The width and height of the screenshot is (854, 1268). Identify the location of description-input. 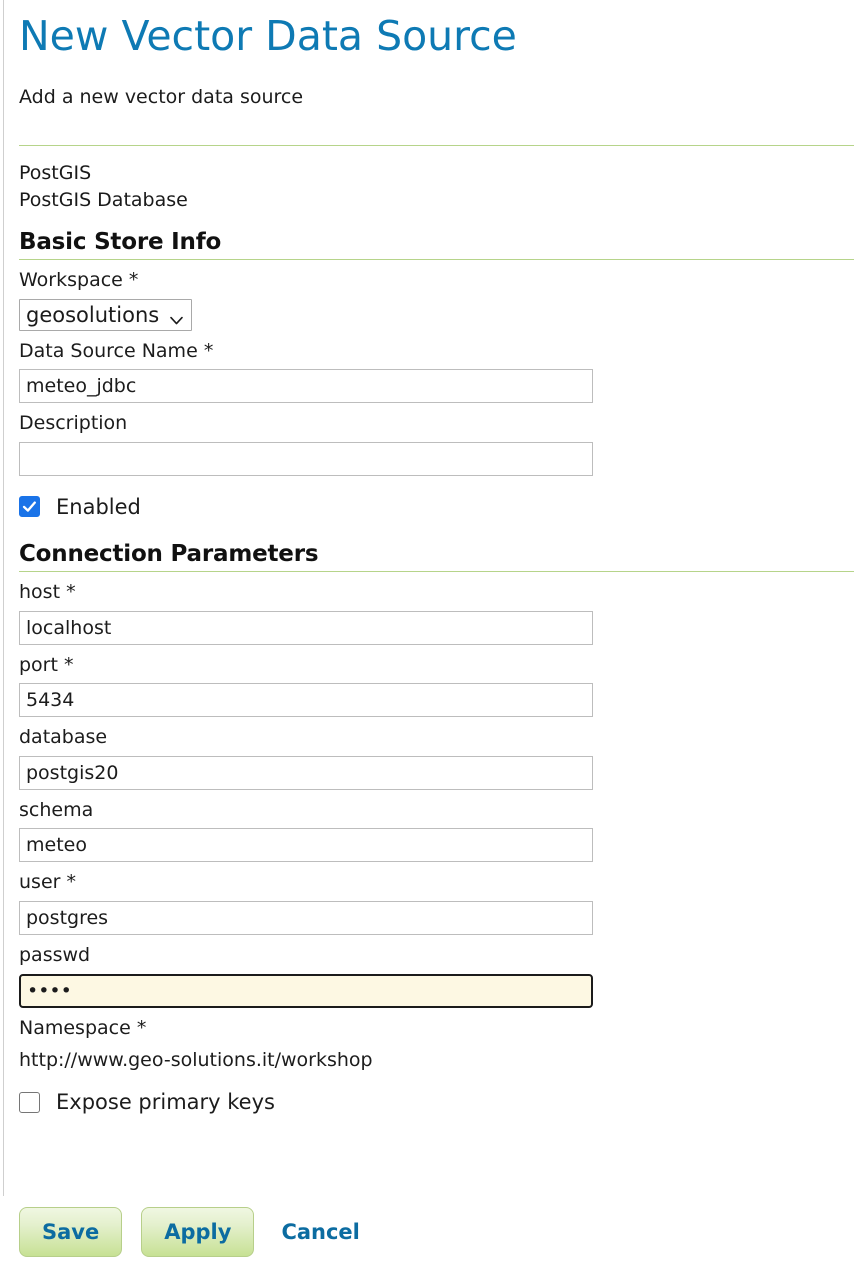
(306, 458).